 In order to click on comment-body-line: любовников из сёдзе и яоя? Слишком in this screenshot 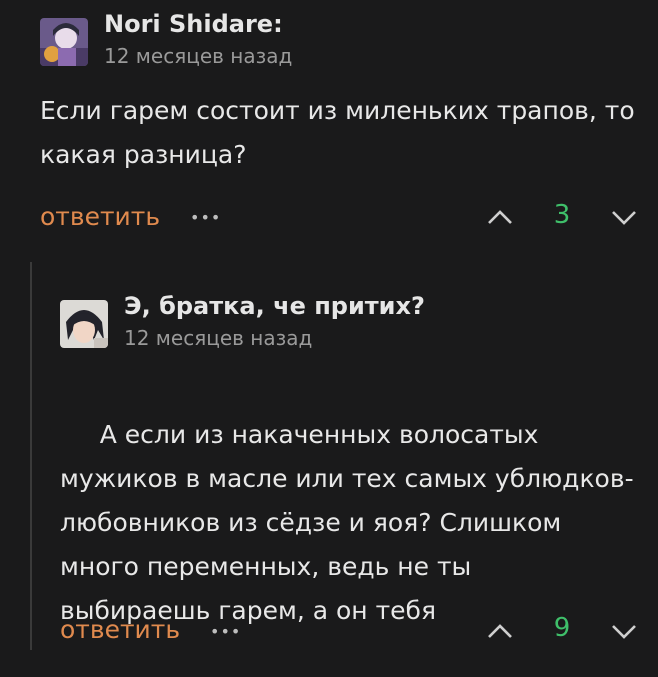, I will do `click(311, 522)`.